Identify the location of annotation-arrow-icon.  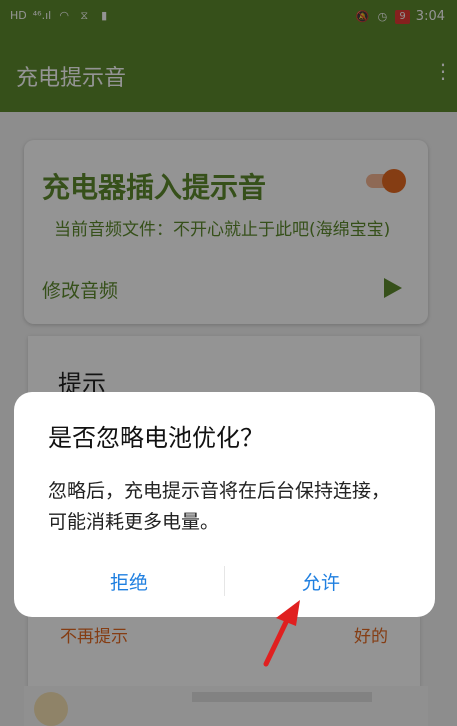
(281, 633).